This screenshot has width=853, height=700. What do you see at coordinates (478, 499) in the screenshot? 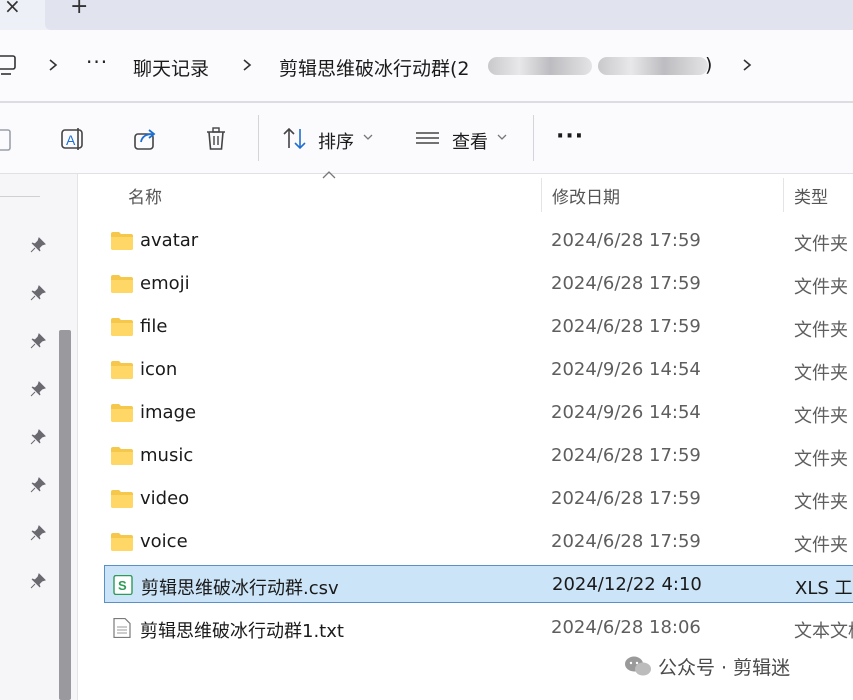
I see `file-row: video 2024/6/28 17:59 文件夹` at bounding box center [478, 499].